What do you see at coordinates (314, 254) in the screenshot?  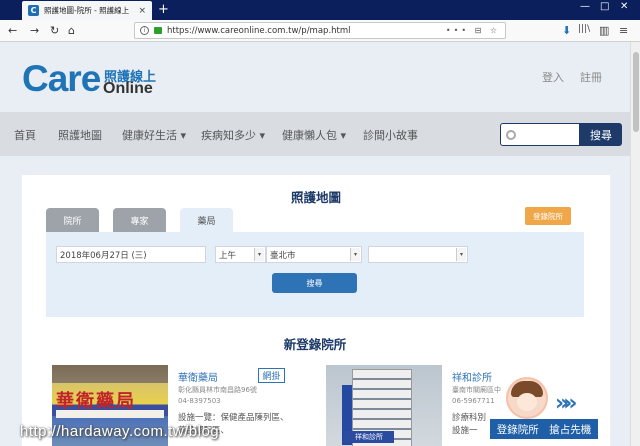 I see `city-select: 臺北市 ▾` at bounding box center [314, 254].